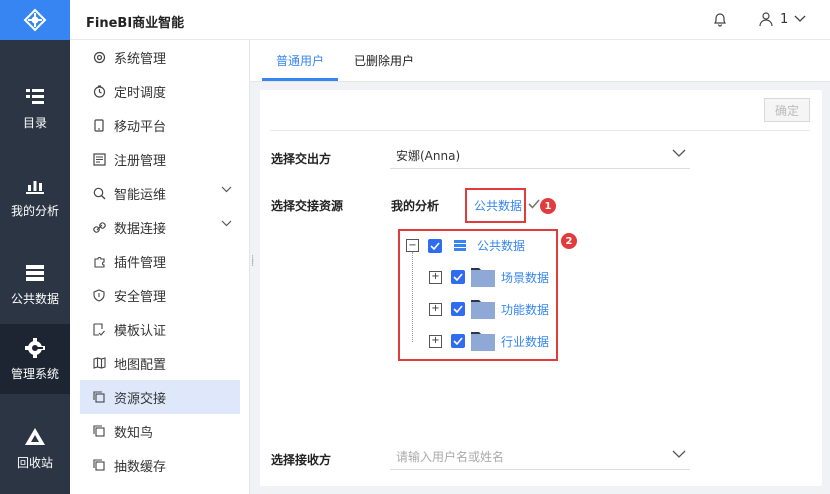 The image size is (830, 494). What do you see at coordinates (428, 156) in the screenshot?
I see `from-value: 安娜(Anna)` at bounding box center [428, 156].